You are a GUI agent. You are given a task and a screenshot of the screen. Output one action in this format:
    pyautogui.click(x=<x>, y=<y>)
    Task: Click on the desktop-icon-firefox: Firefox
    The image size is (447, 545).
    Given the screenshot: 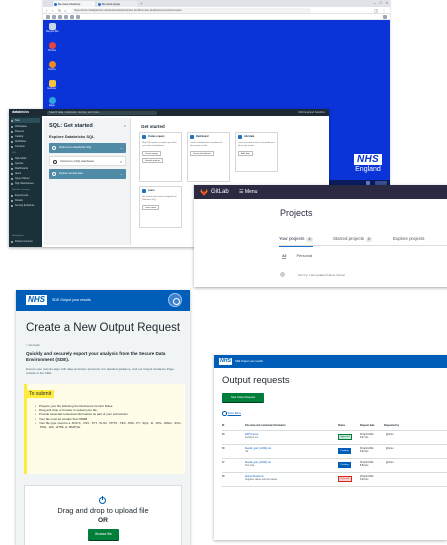 What is the action you would take?
    pyautogui.click(x=52, y=66)
    